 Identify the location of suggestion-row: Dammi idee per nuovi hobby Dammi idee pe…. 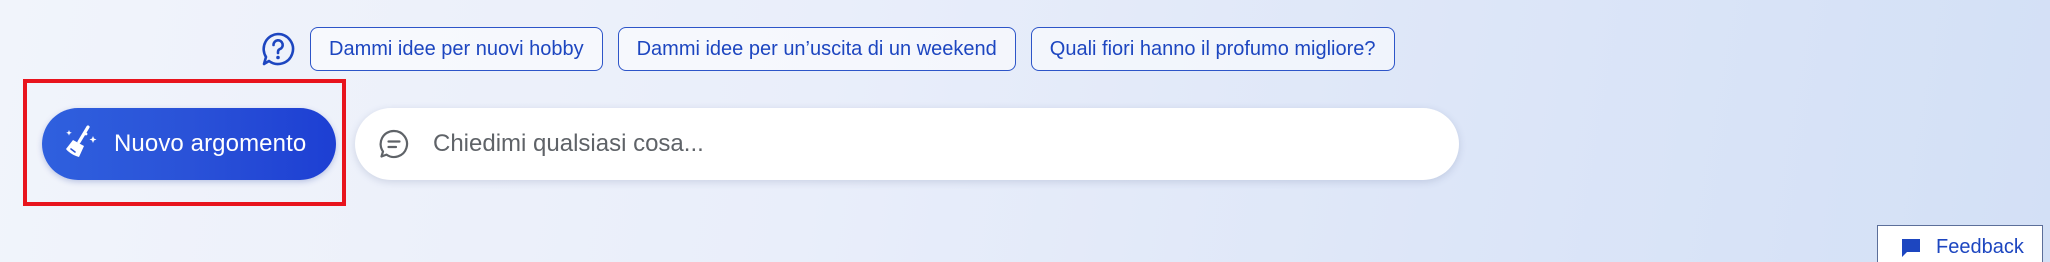
(834, 49).